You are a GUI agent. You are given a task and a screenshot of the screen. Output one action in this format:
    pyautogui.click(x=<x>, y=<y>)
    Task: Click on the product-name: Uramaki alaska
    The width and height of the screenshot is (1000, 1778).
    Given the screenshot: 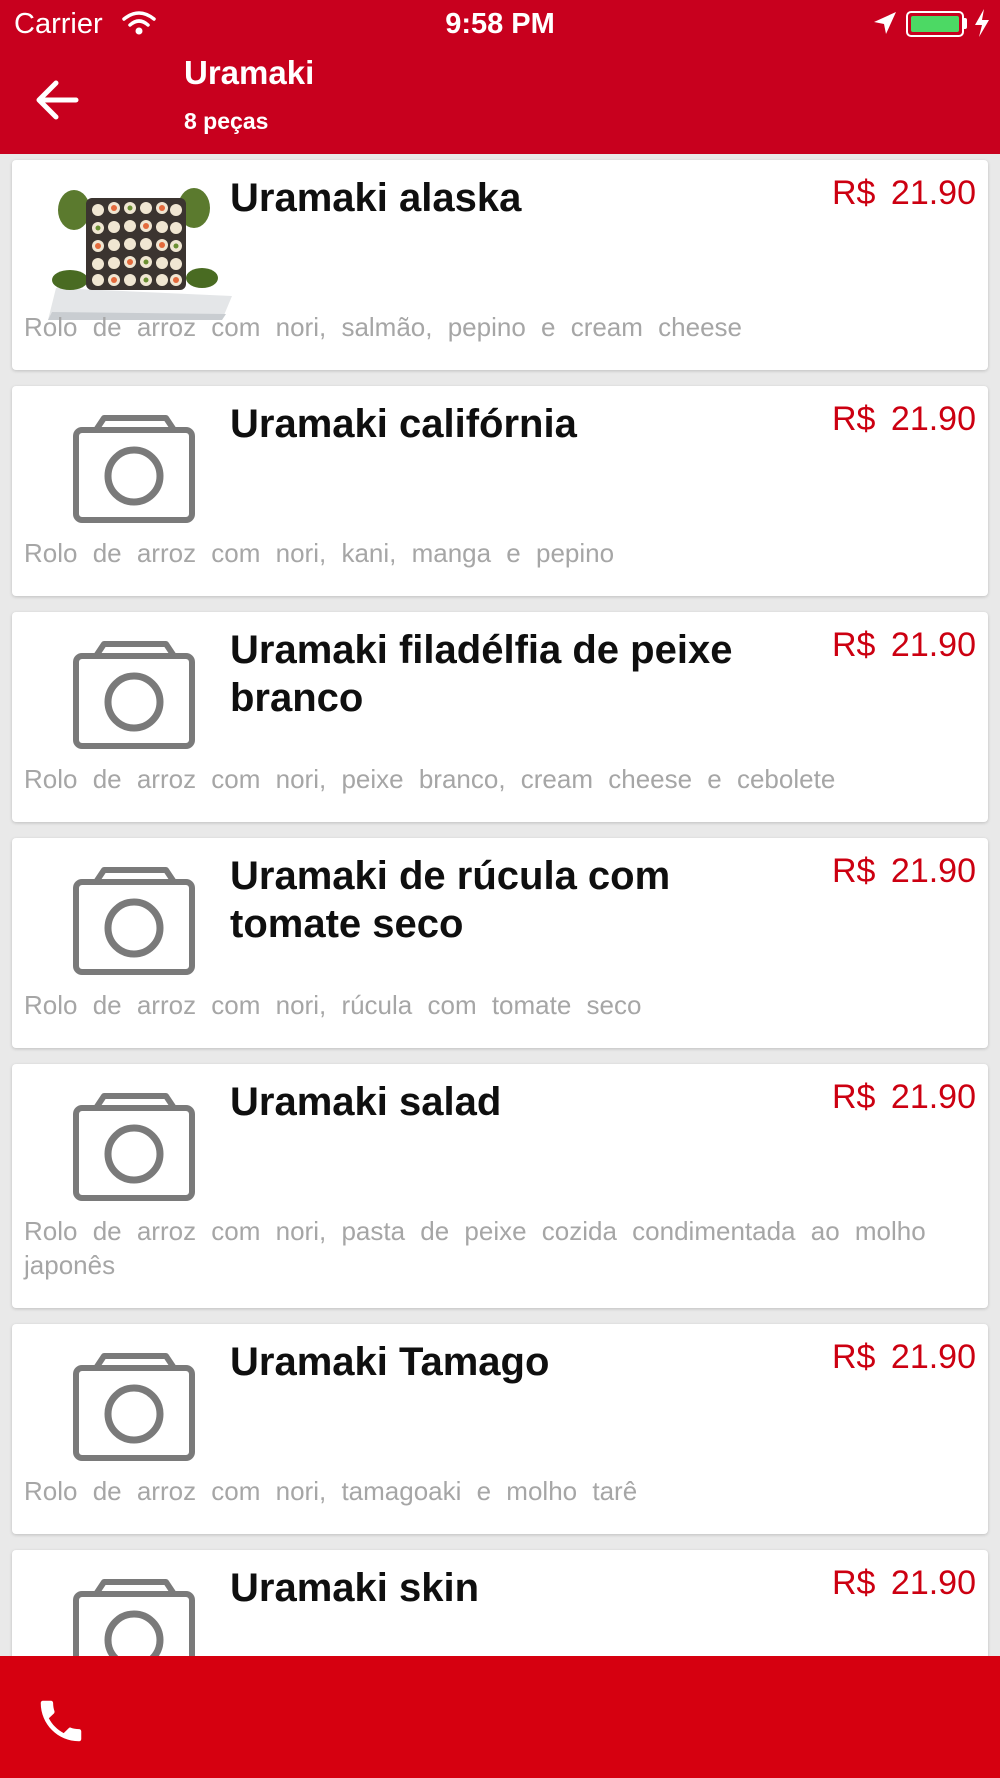 What is the action you would take?
    pyautogui.click(x=376, y=198)
    